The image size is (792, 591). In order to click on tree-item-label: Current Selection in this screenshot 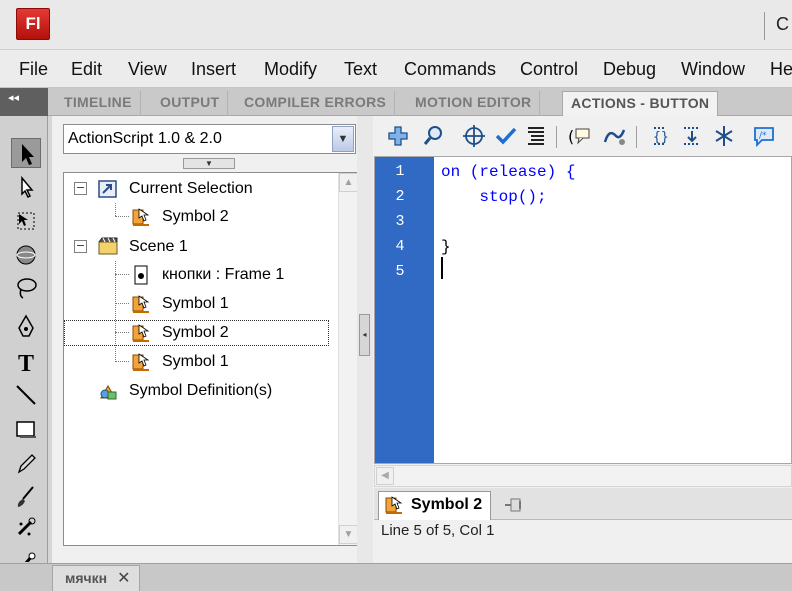, I will do `click(191, 188)`.